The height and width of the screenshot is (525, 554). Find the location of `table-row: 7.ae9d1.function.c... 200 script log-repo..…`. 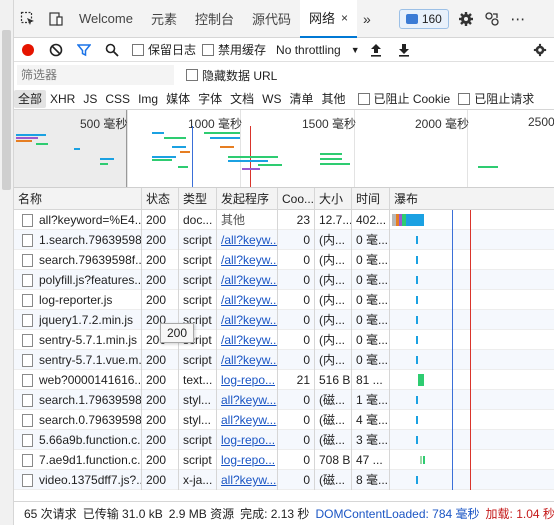

table-row: 7.ae9d1.function.c... 200 script log-repo..… is located at coordinates (284, 460).